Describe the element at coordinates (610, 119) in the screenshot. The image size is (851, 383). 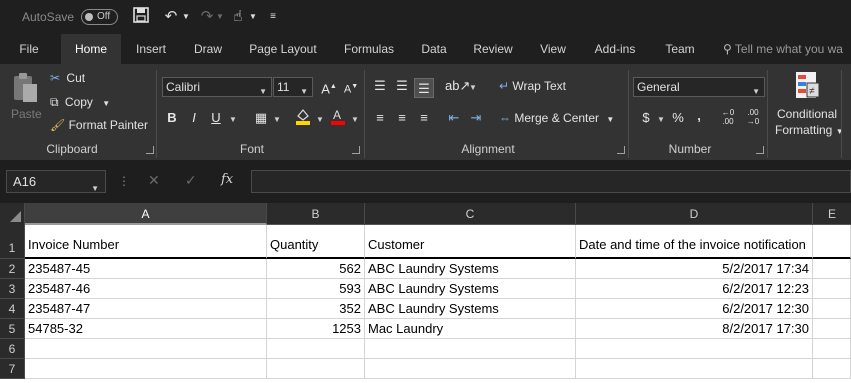
I see `merge-dropdown-icon: ▼` at that location.